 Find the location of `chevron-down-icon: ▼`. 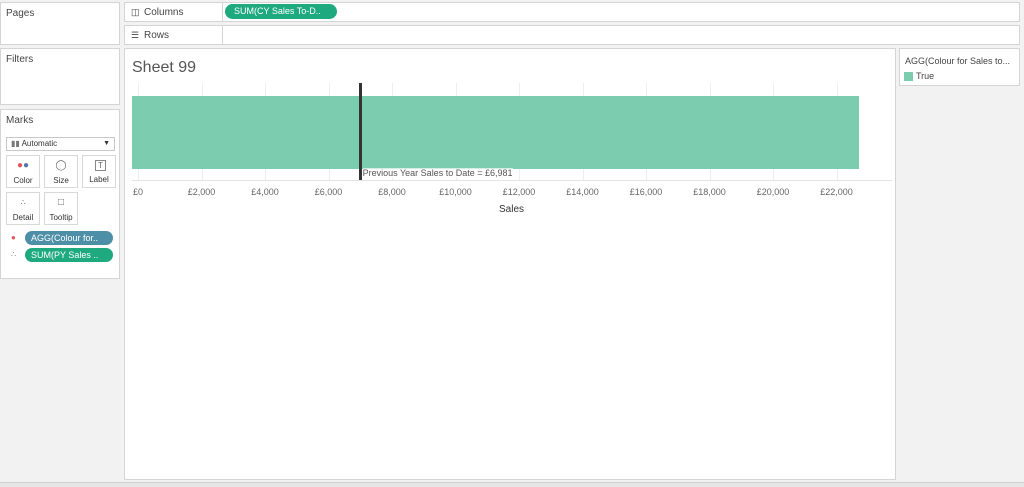

chevron-down-icon: ▼ is located at coordinates (106, 143).